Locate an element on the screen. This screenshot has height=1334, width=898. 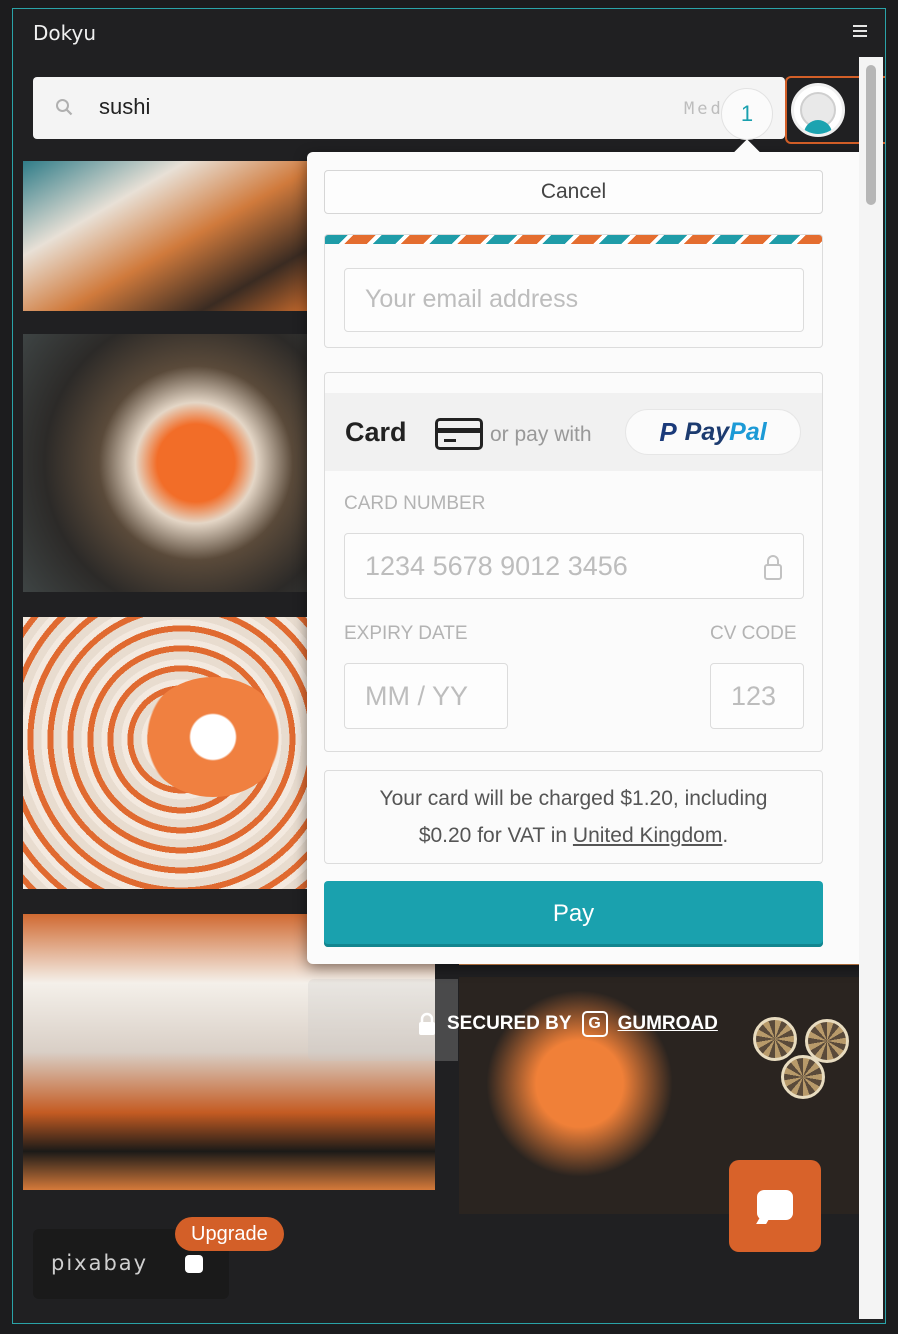
search-bar: sushi Medi is located at coordinates (409, 108).